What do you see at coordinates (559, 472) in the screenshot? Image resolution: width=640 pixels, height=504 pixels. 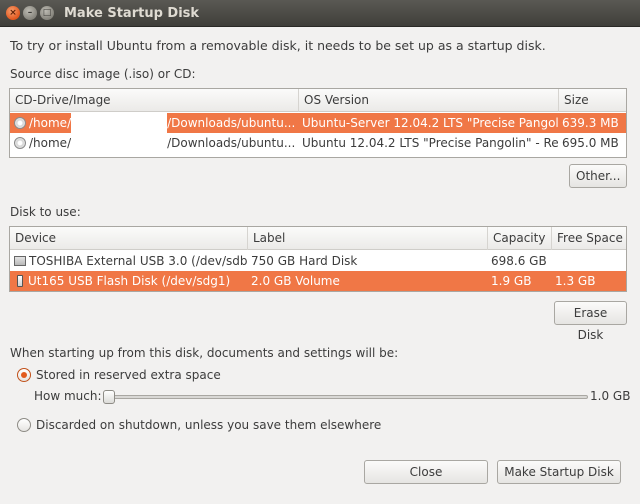 I see `make-startup-disk-button: Make Startup Disk` at bounding box center [559, 472].